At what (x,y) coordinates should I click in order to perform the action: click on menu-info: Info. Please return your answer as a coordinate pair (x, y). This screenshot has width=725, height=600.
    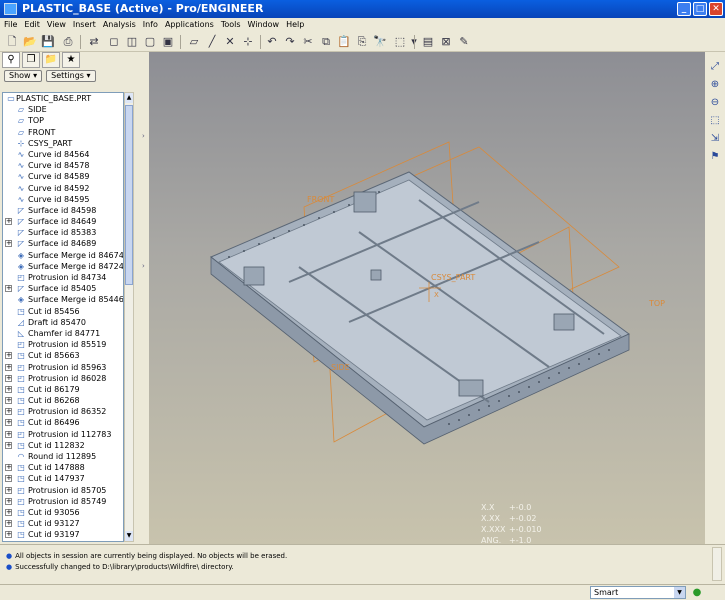
    Looking at the image, I should click on (150, 25).